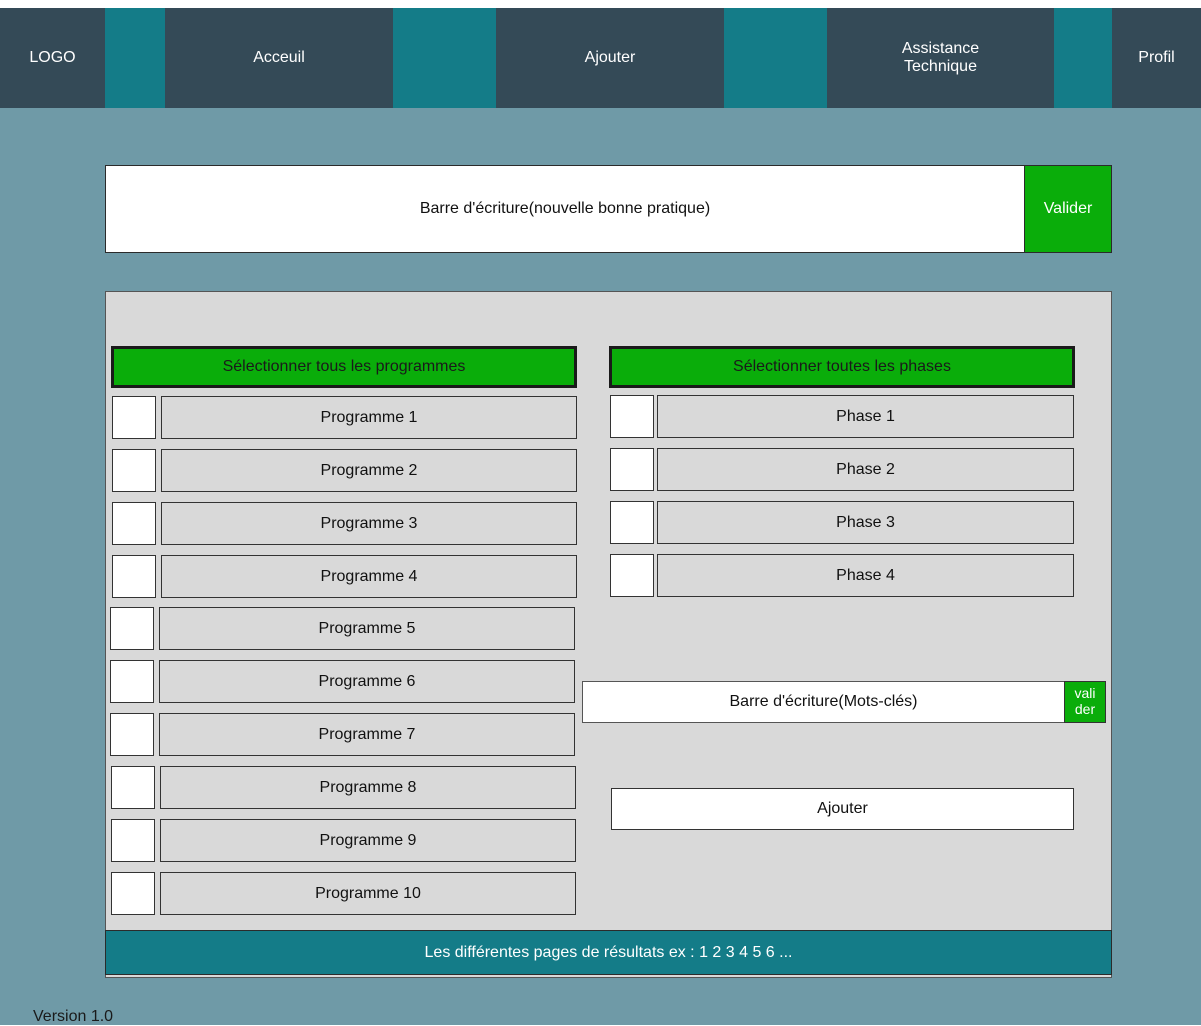 The image size is (1201, 1026). What do you see at coordinates (73, 1016) in the screenshot?
I see `version-label: Version 1.0` at bounding box center [73, 1016].